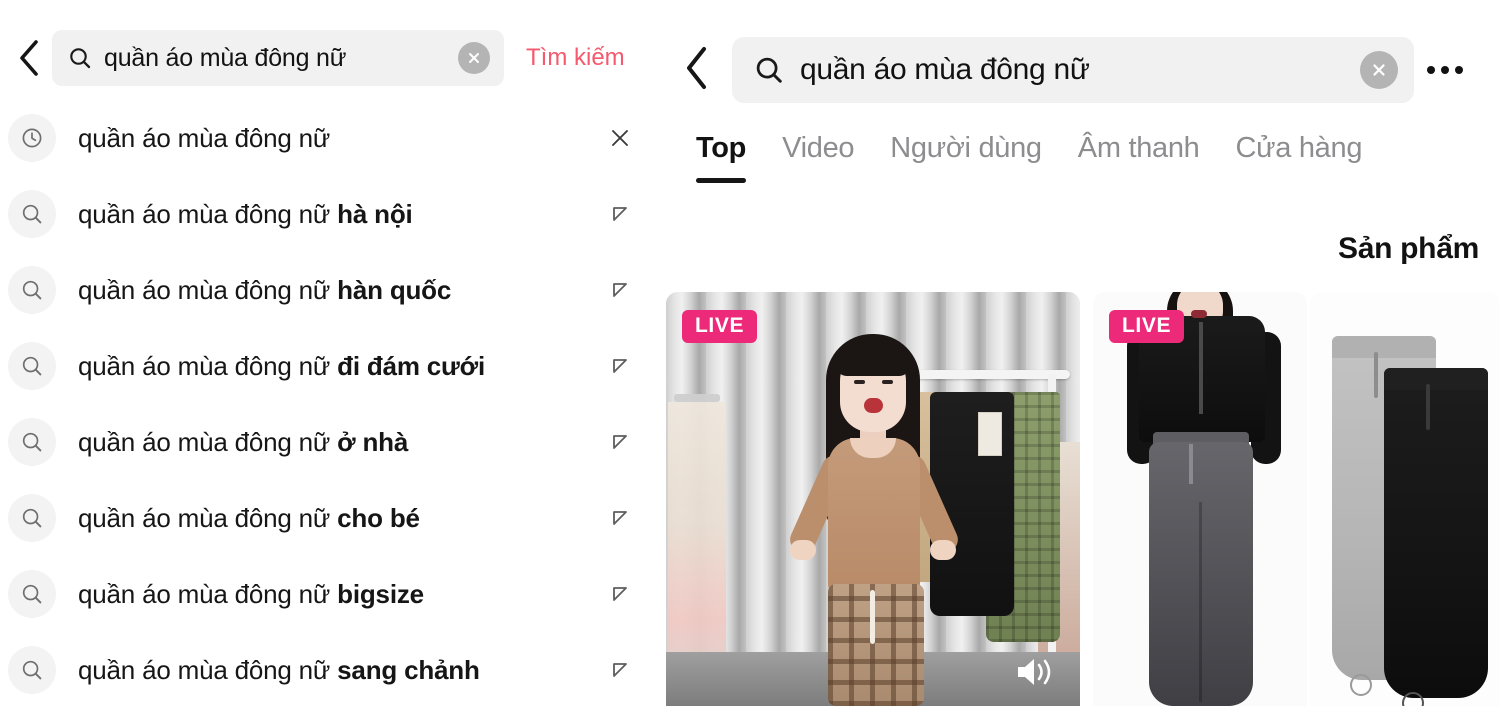 The height and width of the screenshot is (706, 1500). I want to click on search-submit-button: Tìm kiếm, so click(575, 58).